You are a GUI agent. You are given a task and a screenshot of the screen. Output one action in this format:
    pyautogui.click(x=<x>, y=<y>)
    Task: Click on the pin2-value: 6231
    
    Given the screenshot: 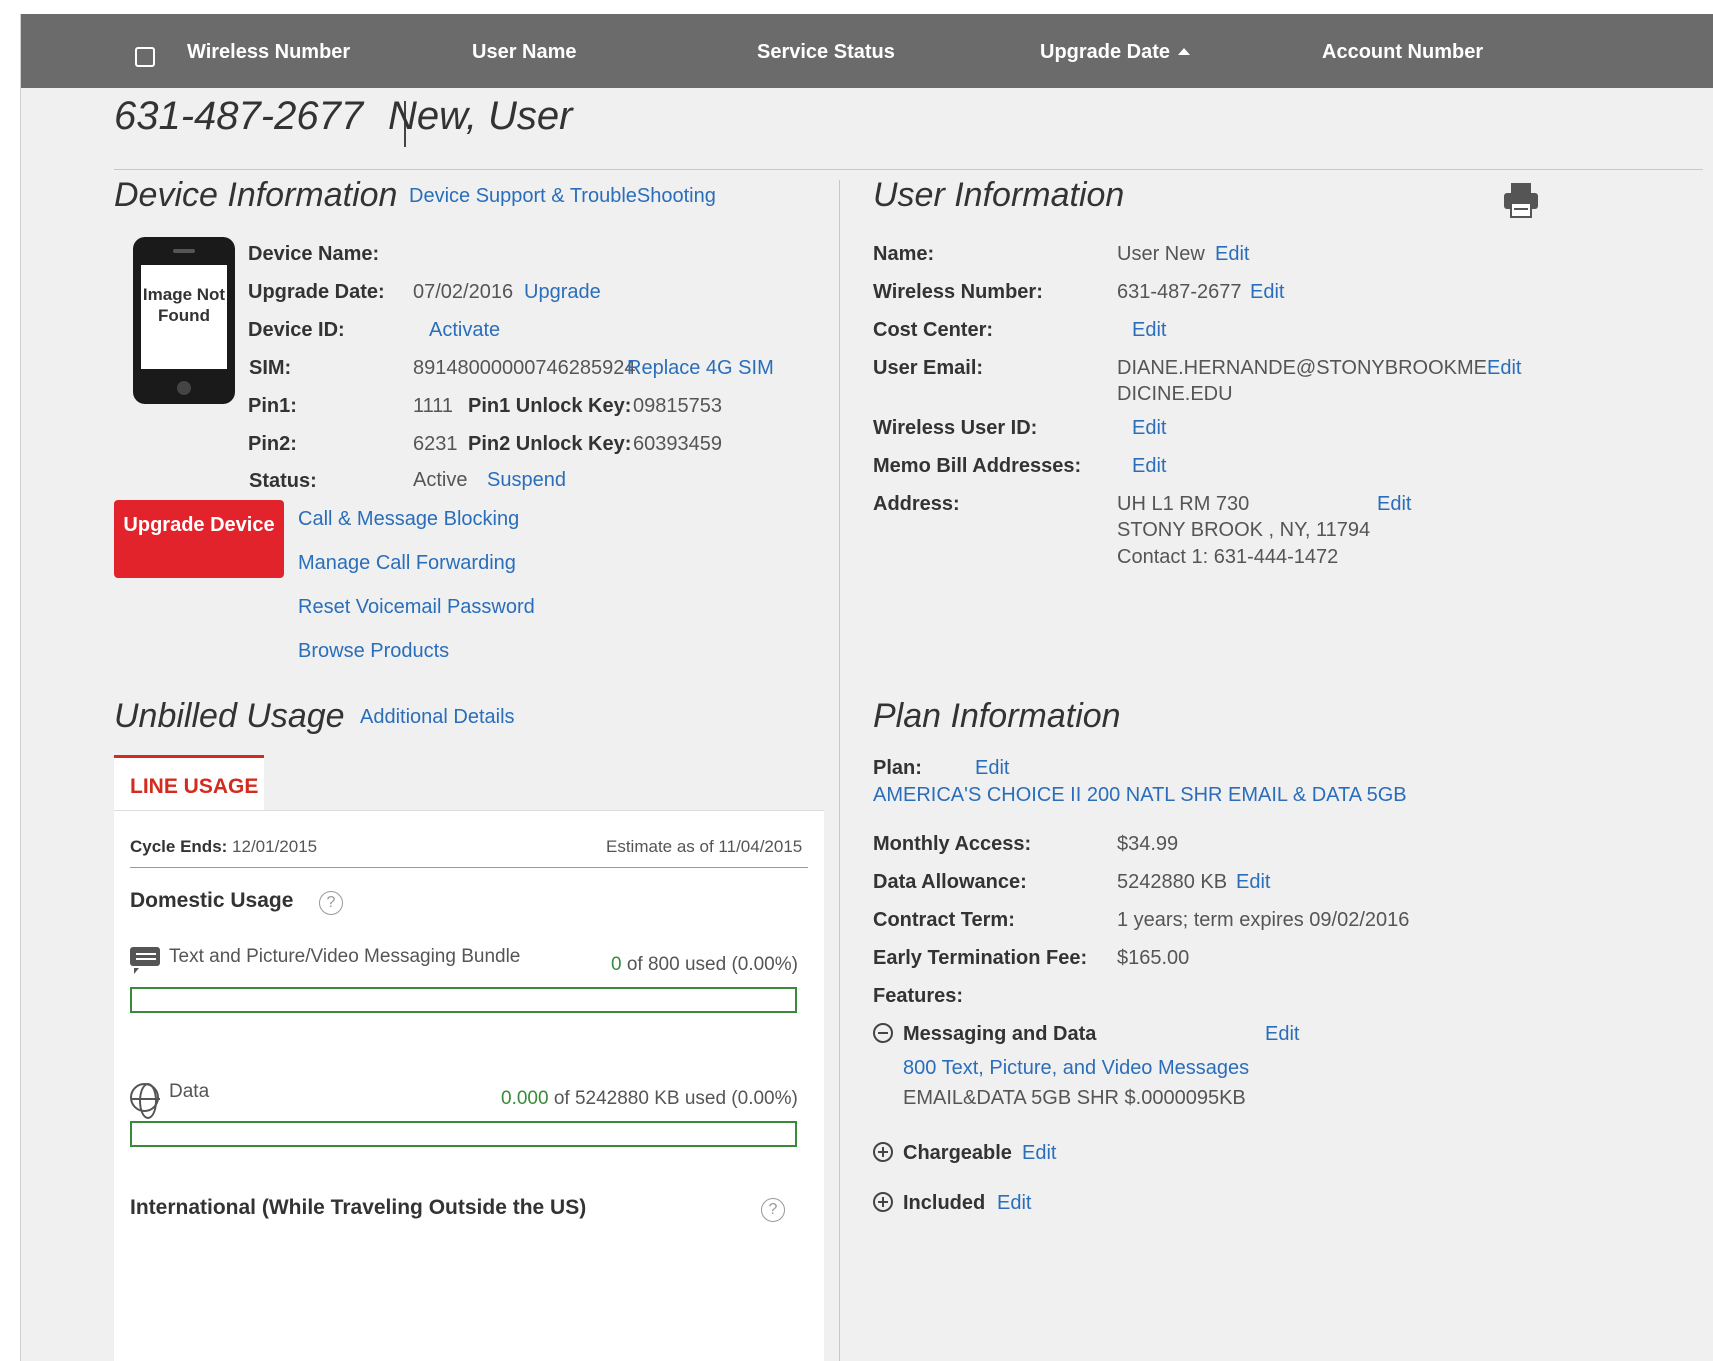 What is the action you would take?
    pyautogui.click(x=435, y=444)
    